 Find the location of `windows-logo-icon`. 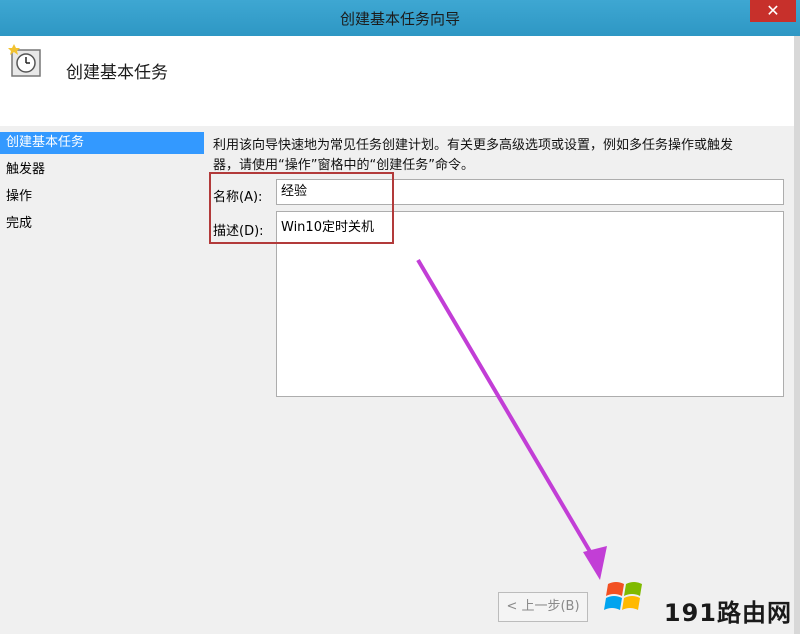

windows-logo-icon is located at coordinates (623, 596).